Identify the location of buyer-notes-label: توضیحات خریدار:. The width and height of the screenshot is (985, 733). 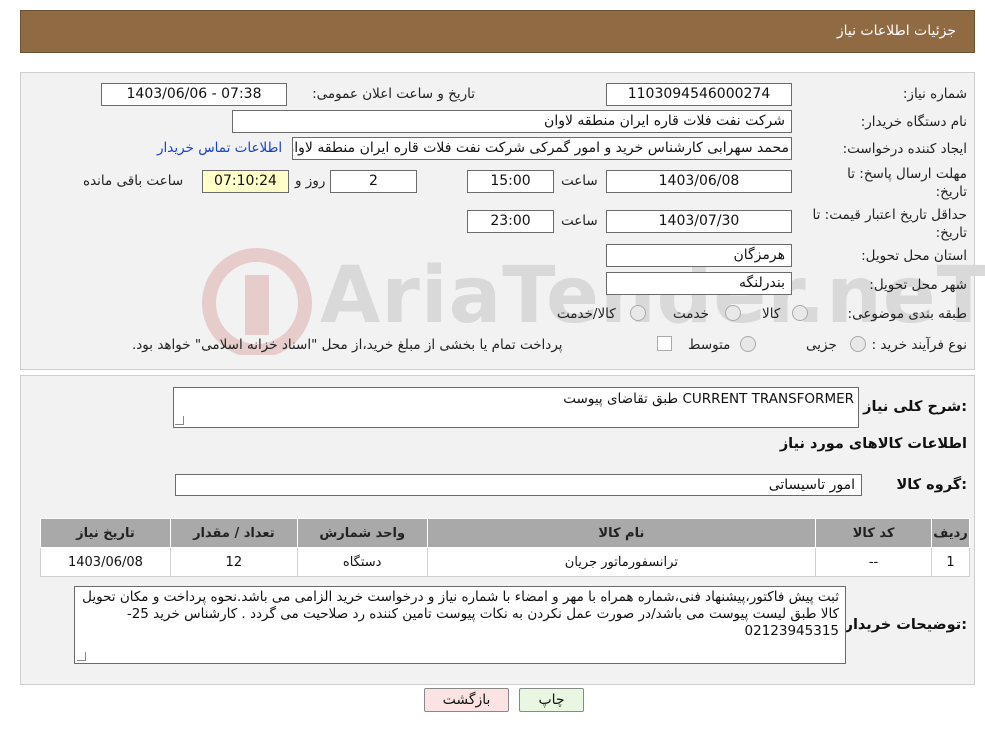
(905, 625).